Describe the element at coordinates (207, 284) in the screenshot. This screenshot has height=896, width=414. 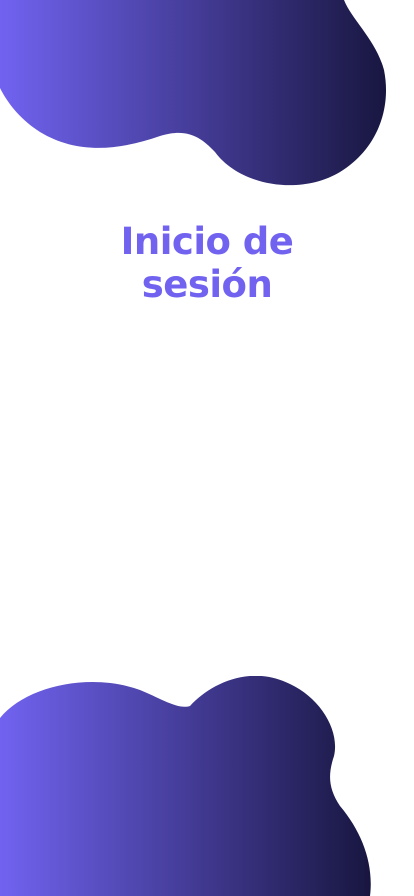
I see `title-line-2: sesión` at that location.